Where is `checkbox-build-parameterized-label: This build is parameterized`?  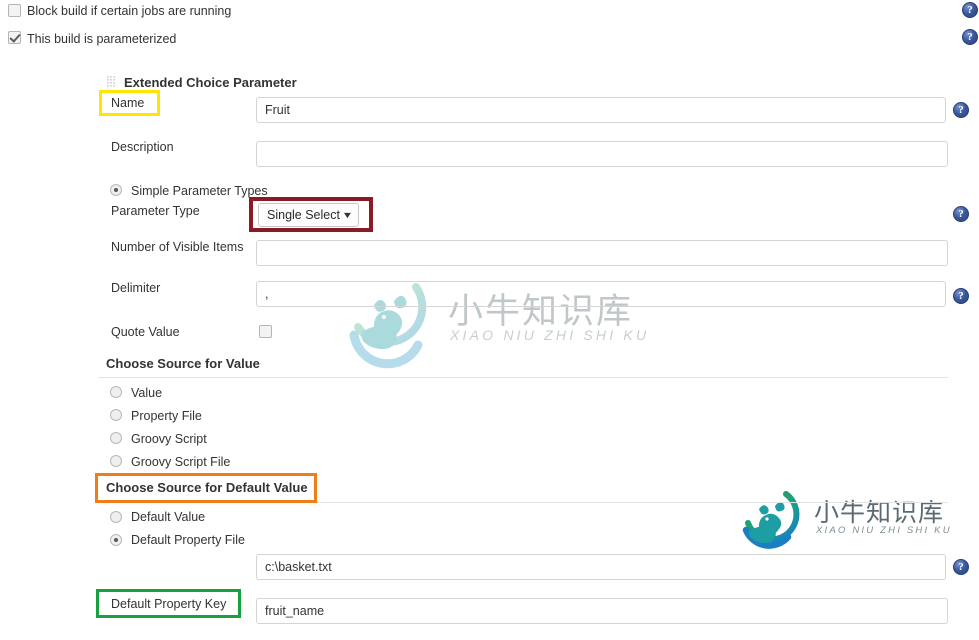 checkbox-build-parameterized-label: This build is parameterized is located at coordinates (102, 39).